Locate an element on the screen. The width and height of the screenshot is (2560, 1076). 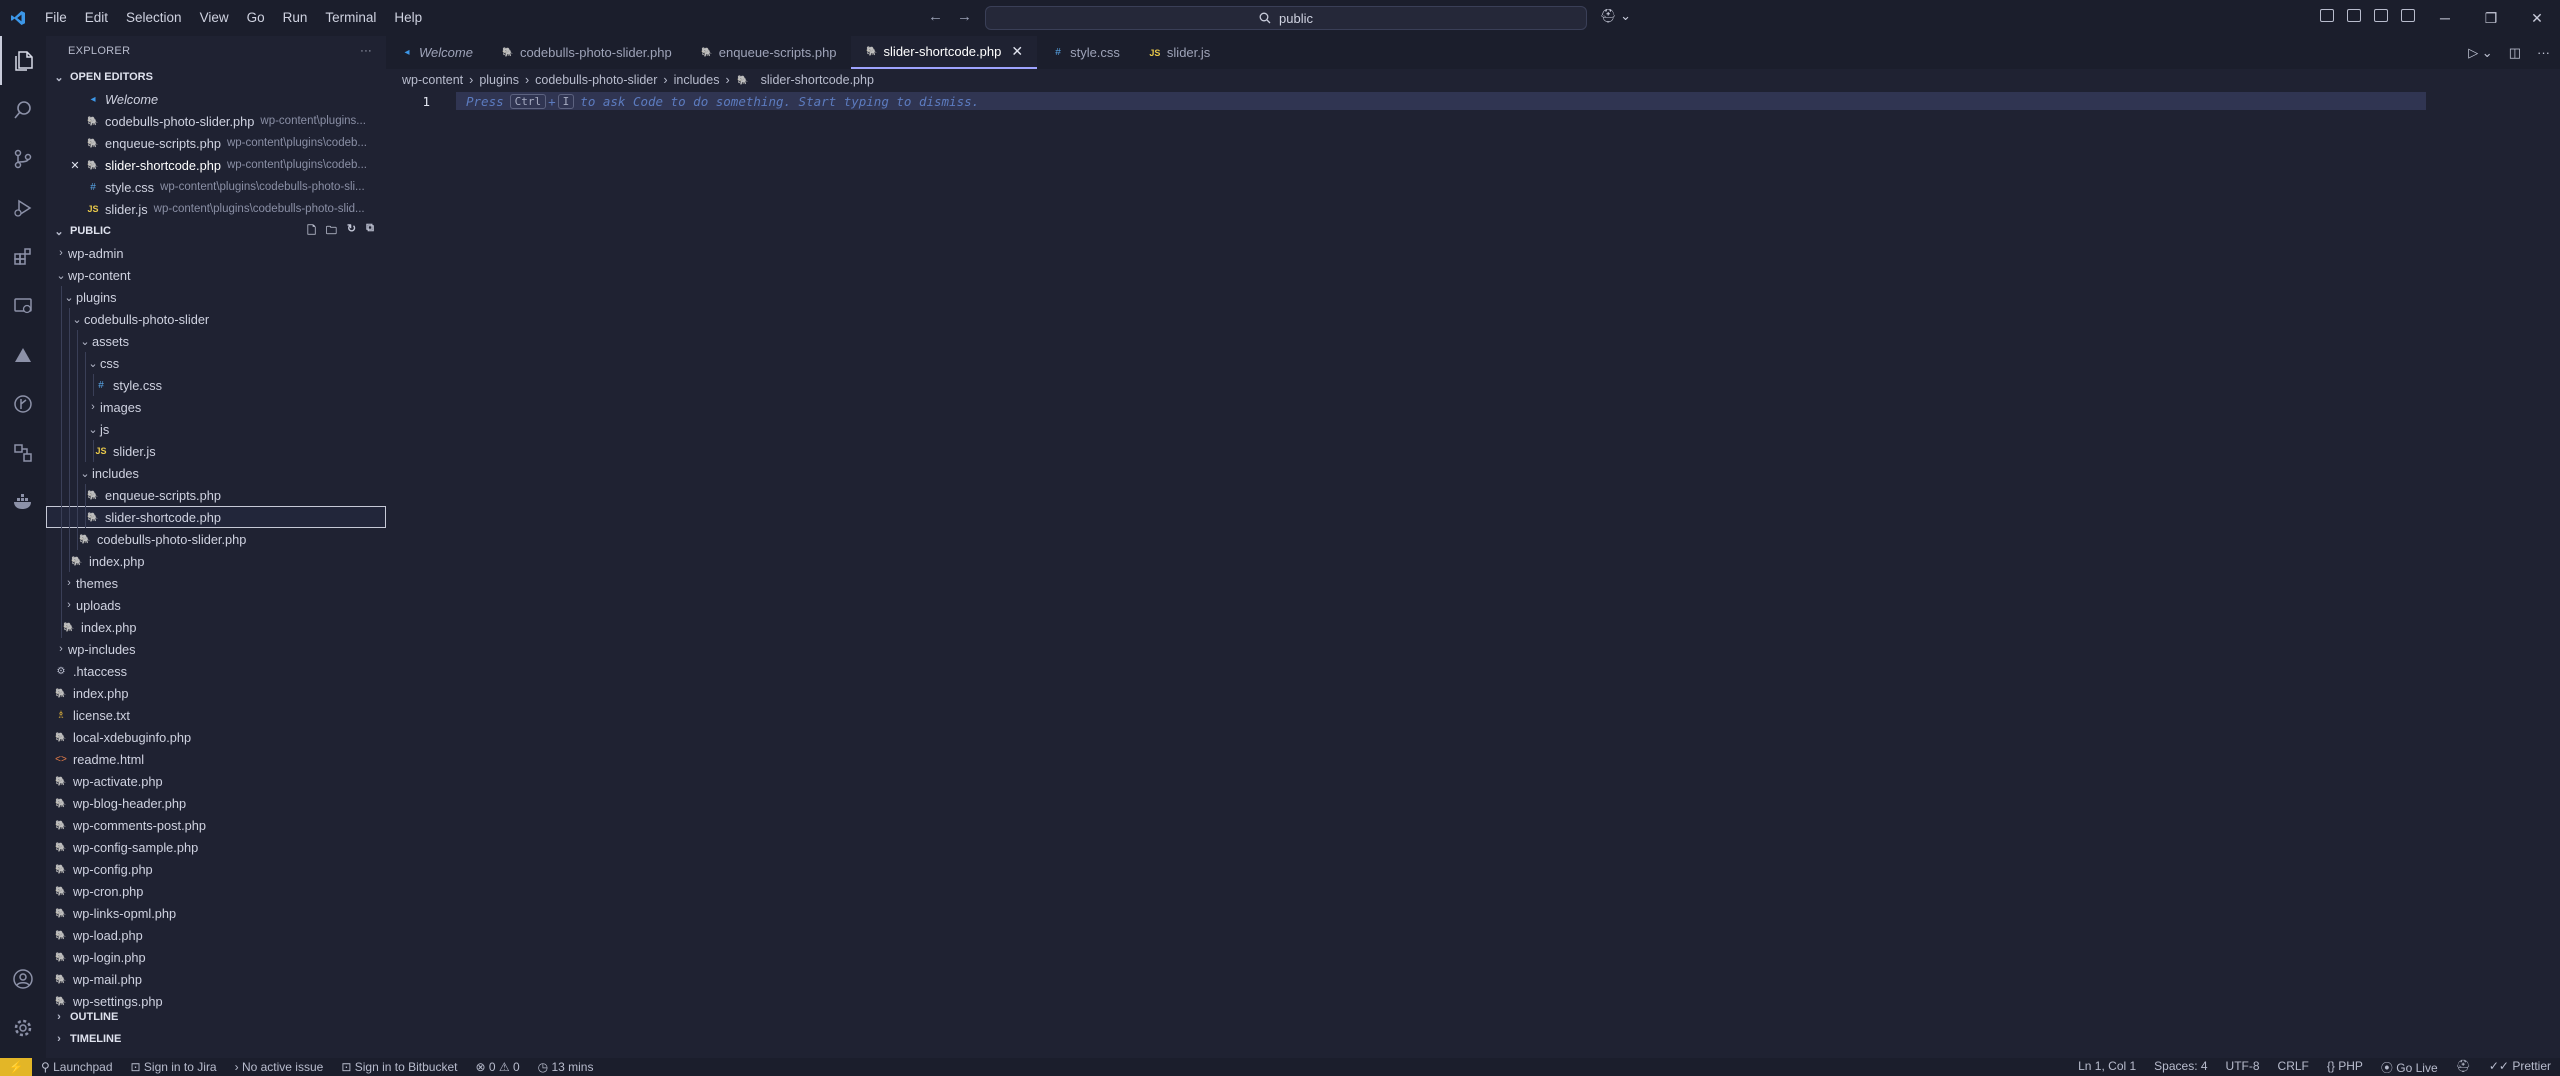
status-jira: ⊡ Sign in to Jira is located at coordinates (174, 1067).